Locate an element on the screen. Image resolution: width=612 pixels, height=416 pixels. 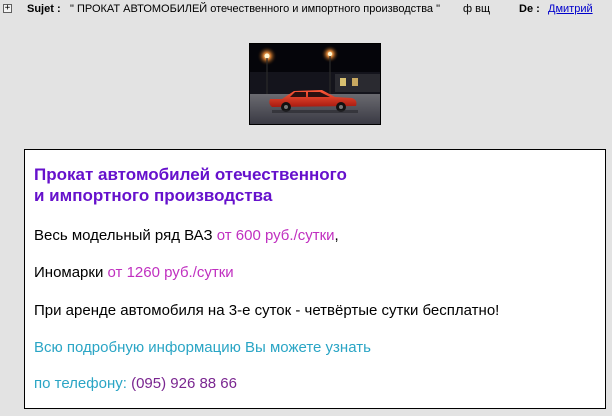
subject-label: Sujet : is located at coordinates (44, 9).